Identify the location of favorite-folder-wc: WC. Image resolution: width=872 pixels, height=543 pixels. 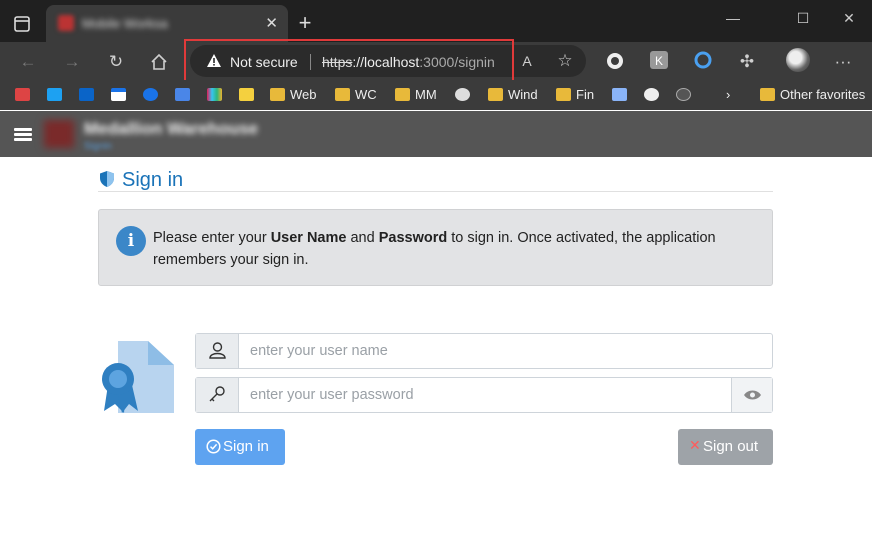
(356, 95).